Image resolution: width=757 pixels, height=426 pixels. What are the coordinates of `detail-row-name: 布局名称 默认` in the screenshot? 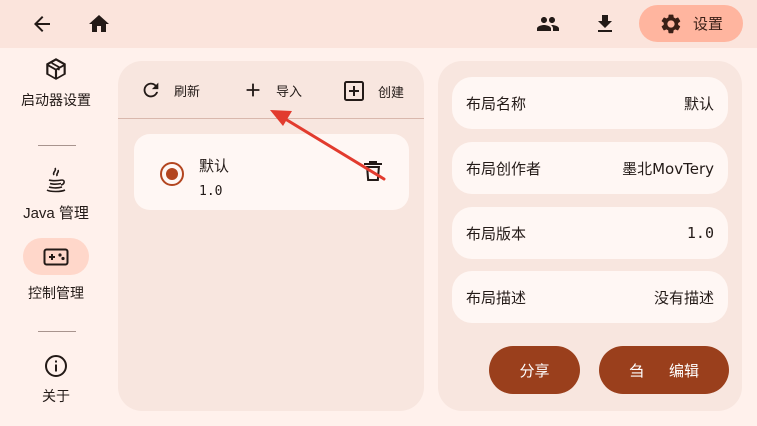 It's located at (590, 103).